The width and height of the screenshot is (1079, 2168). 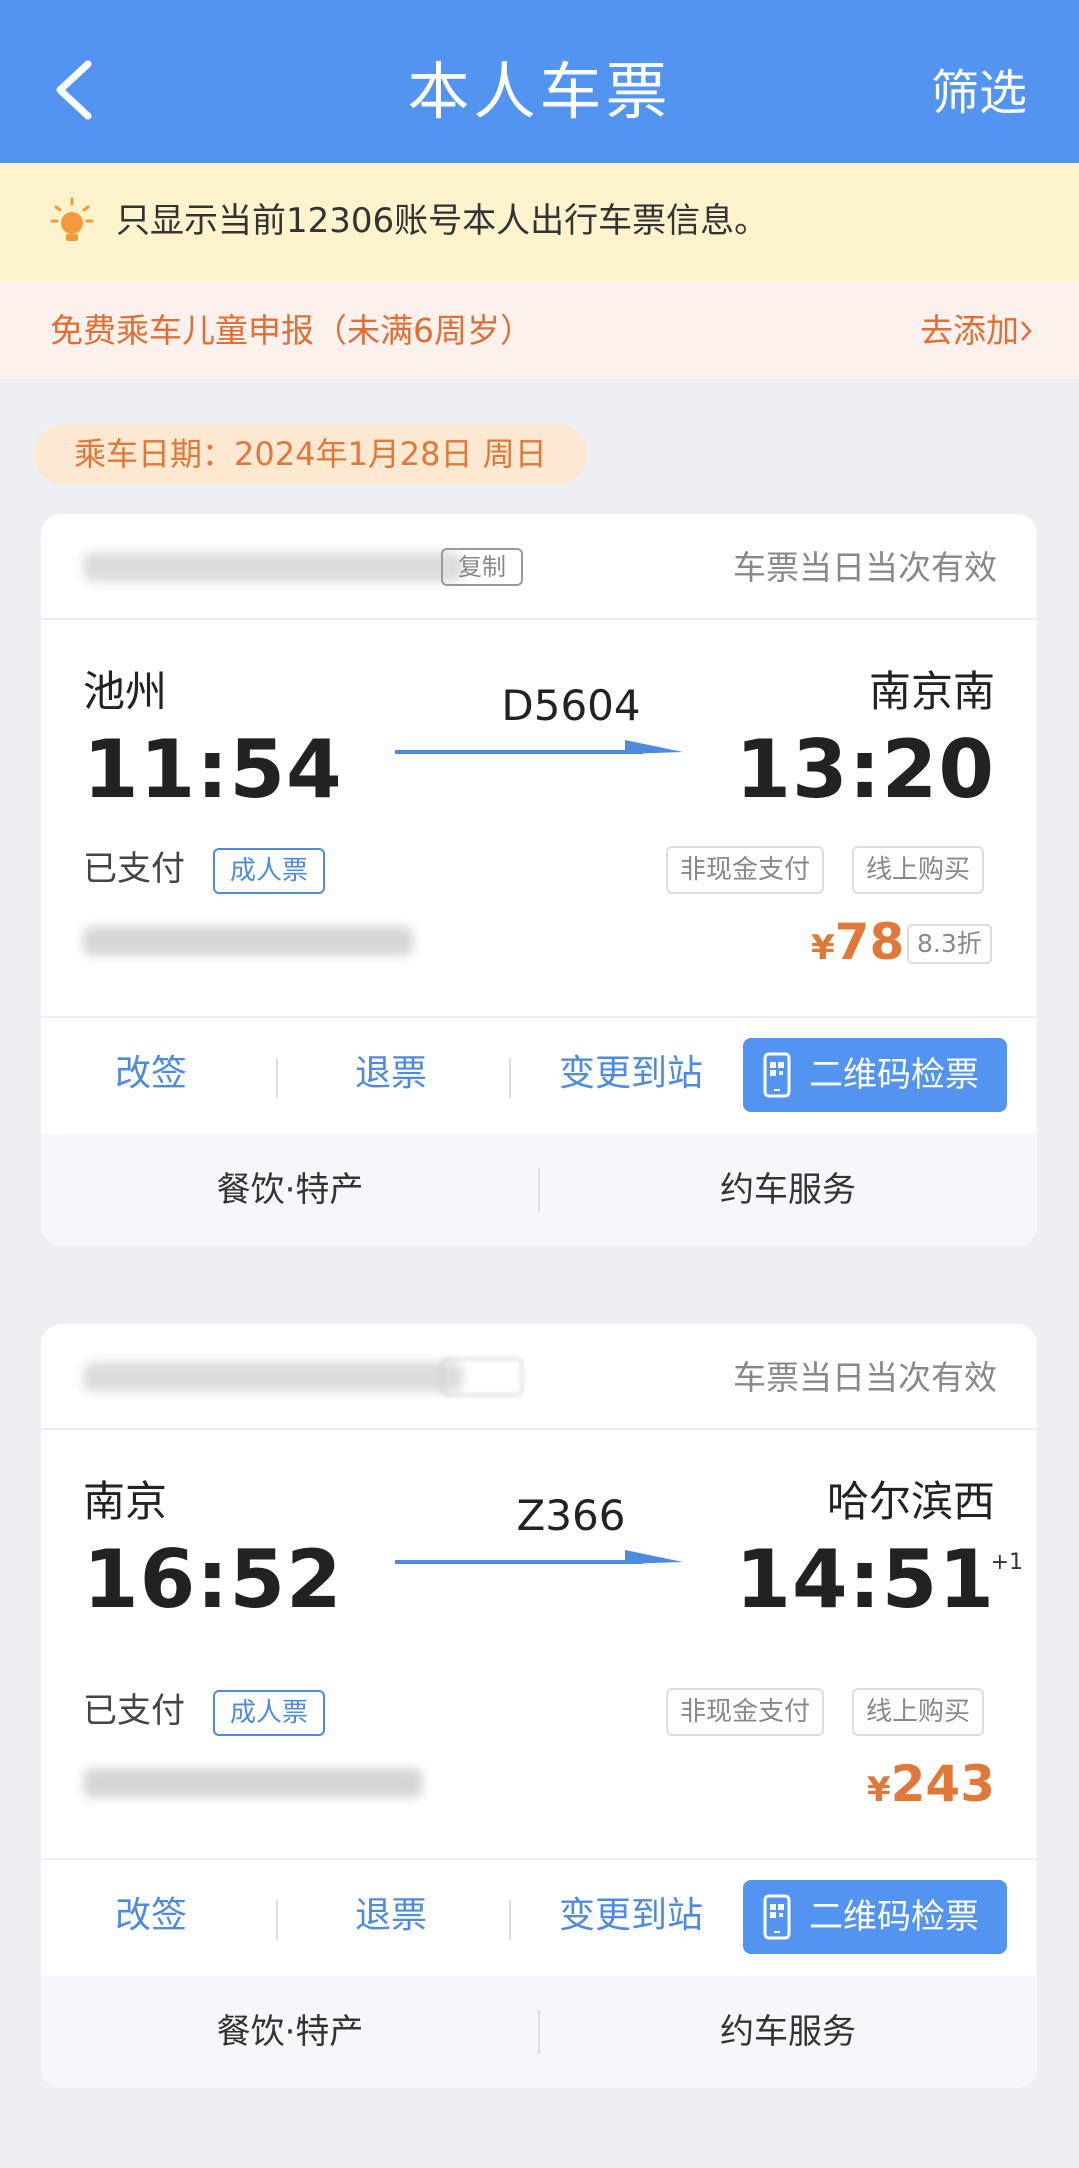 I want to click on chevron-right-icon, so click(x=1026, y=331).